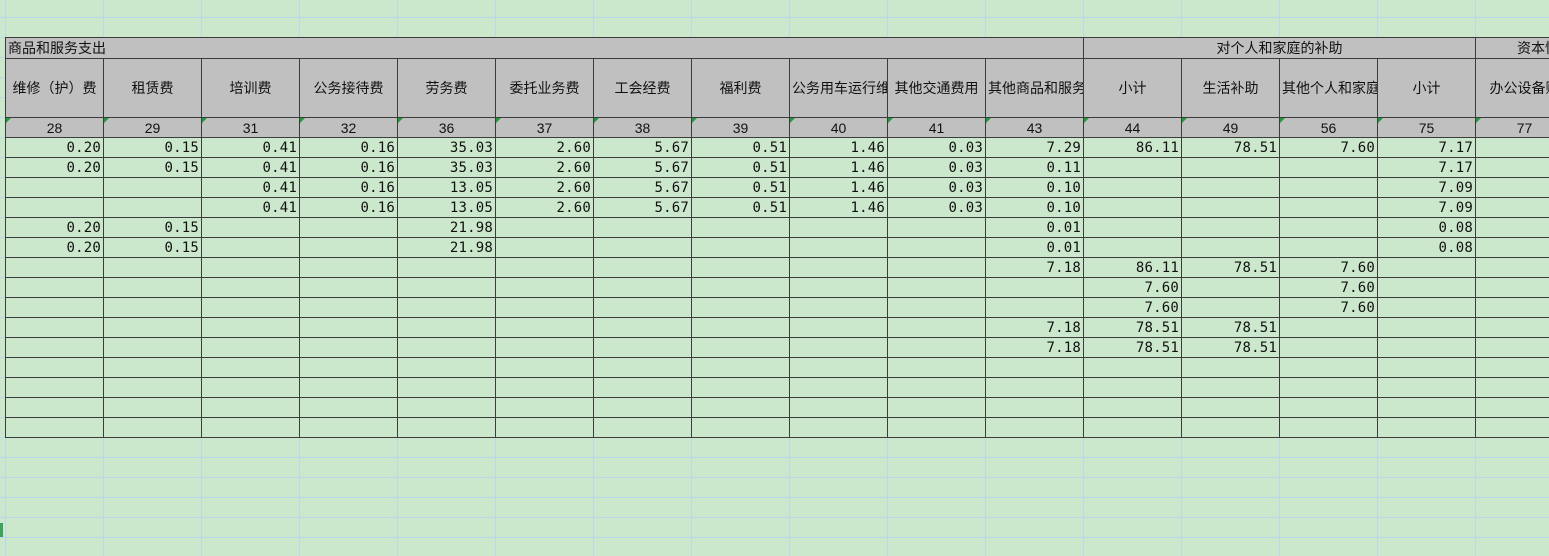  What do you see at coordinates (446, 88) in the screenshot?
I see `column-header-cell: 劳务费` at bounding box center [446, 88].